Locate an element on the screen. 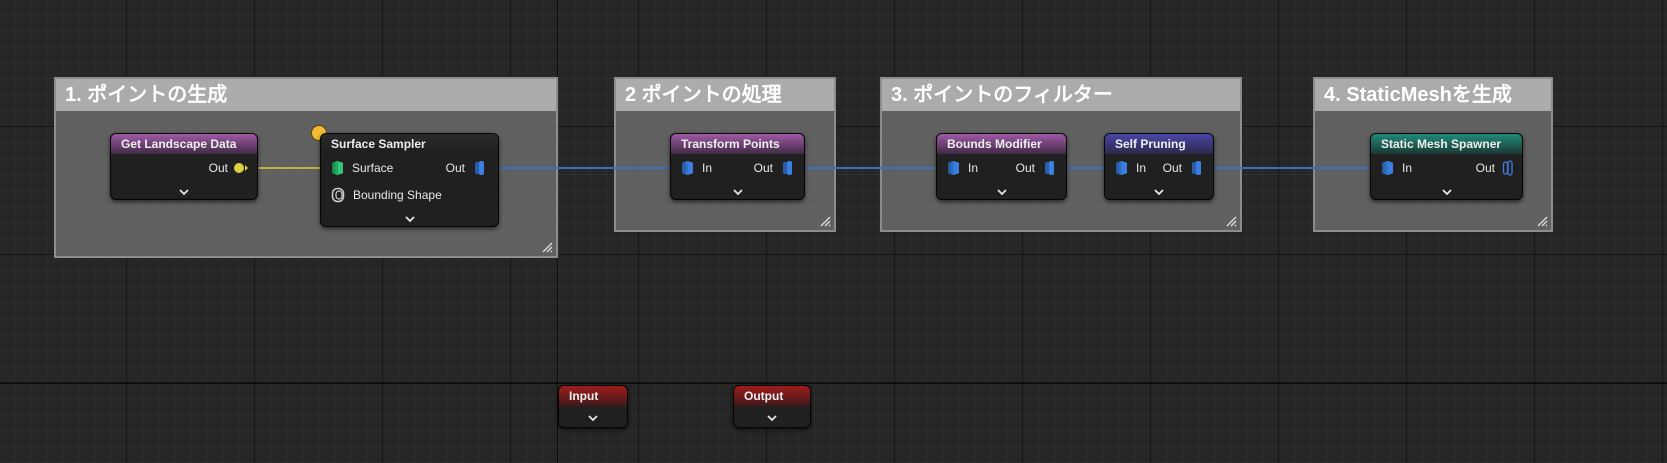 Image resolution: width=1667 pixels, height=463 pixels. output-node: Output is located at coordinates (772, 406).